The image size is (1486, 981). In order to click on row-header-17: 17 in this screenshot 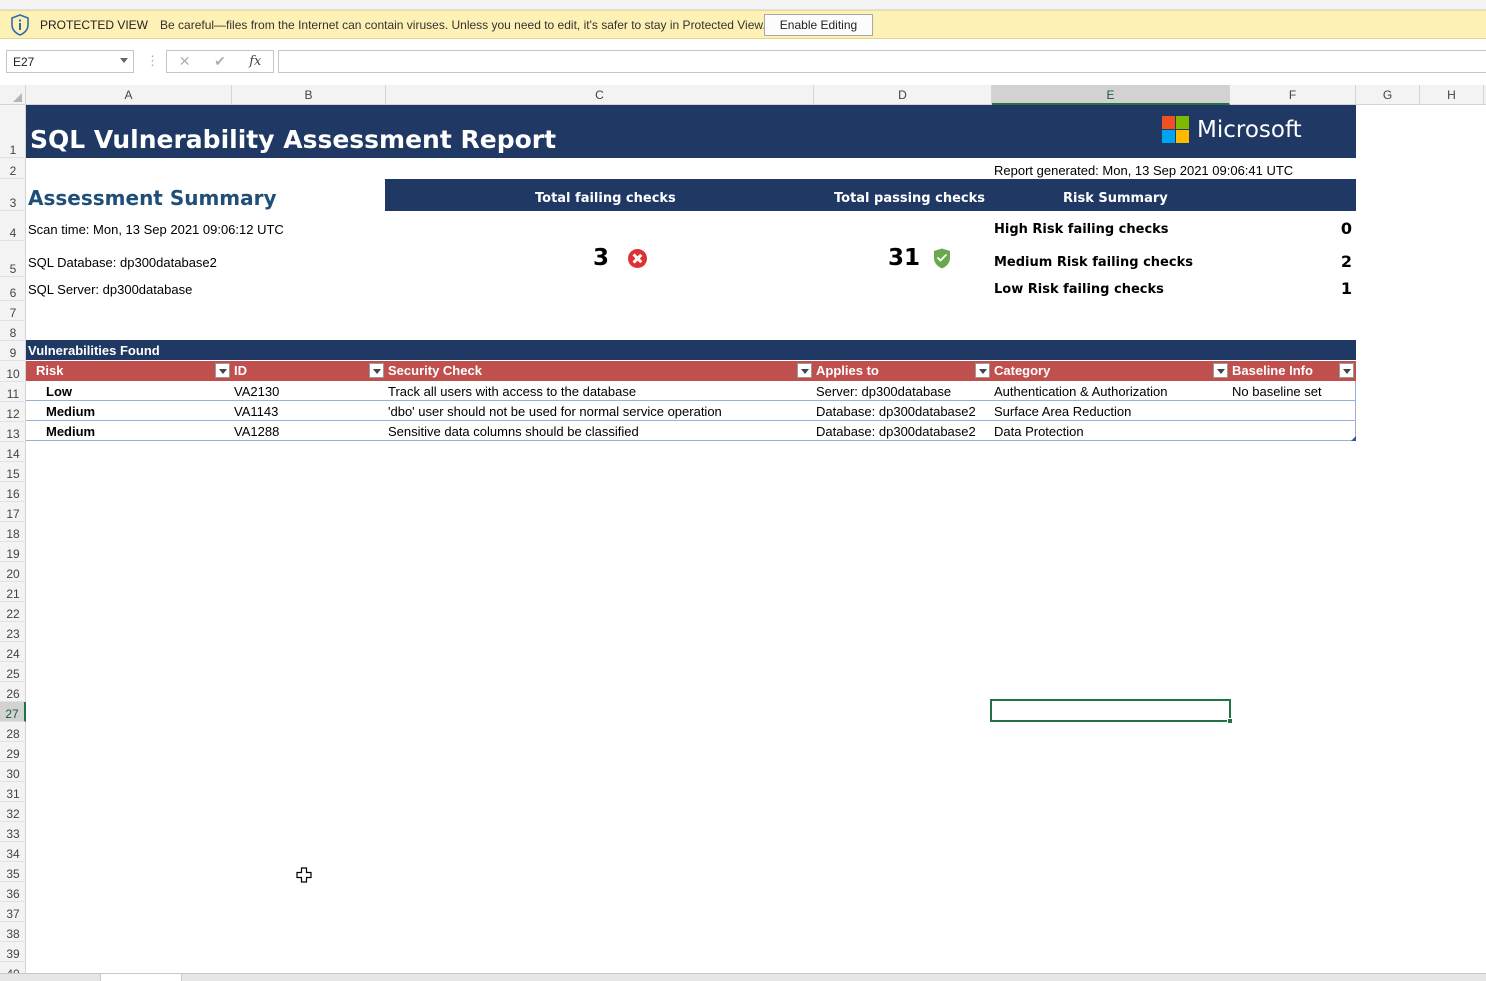, I will do `click(13, 512)`.